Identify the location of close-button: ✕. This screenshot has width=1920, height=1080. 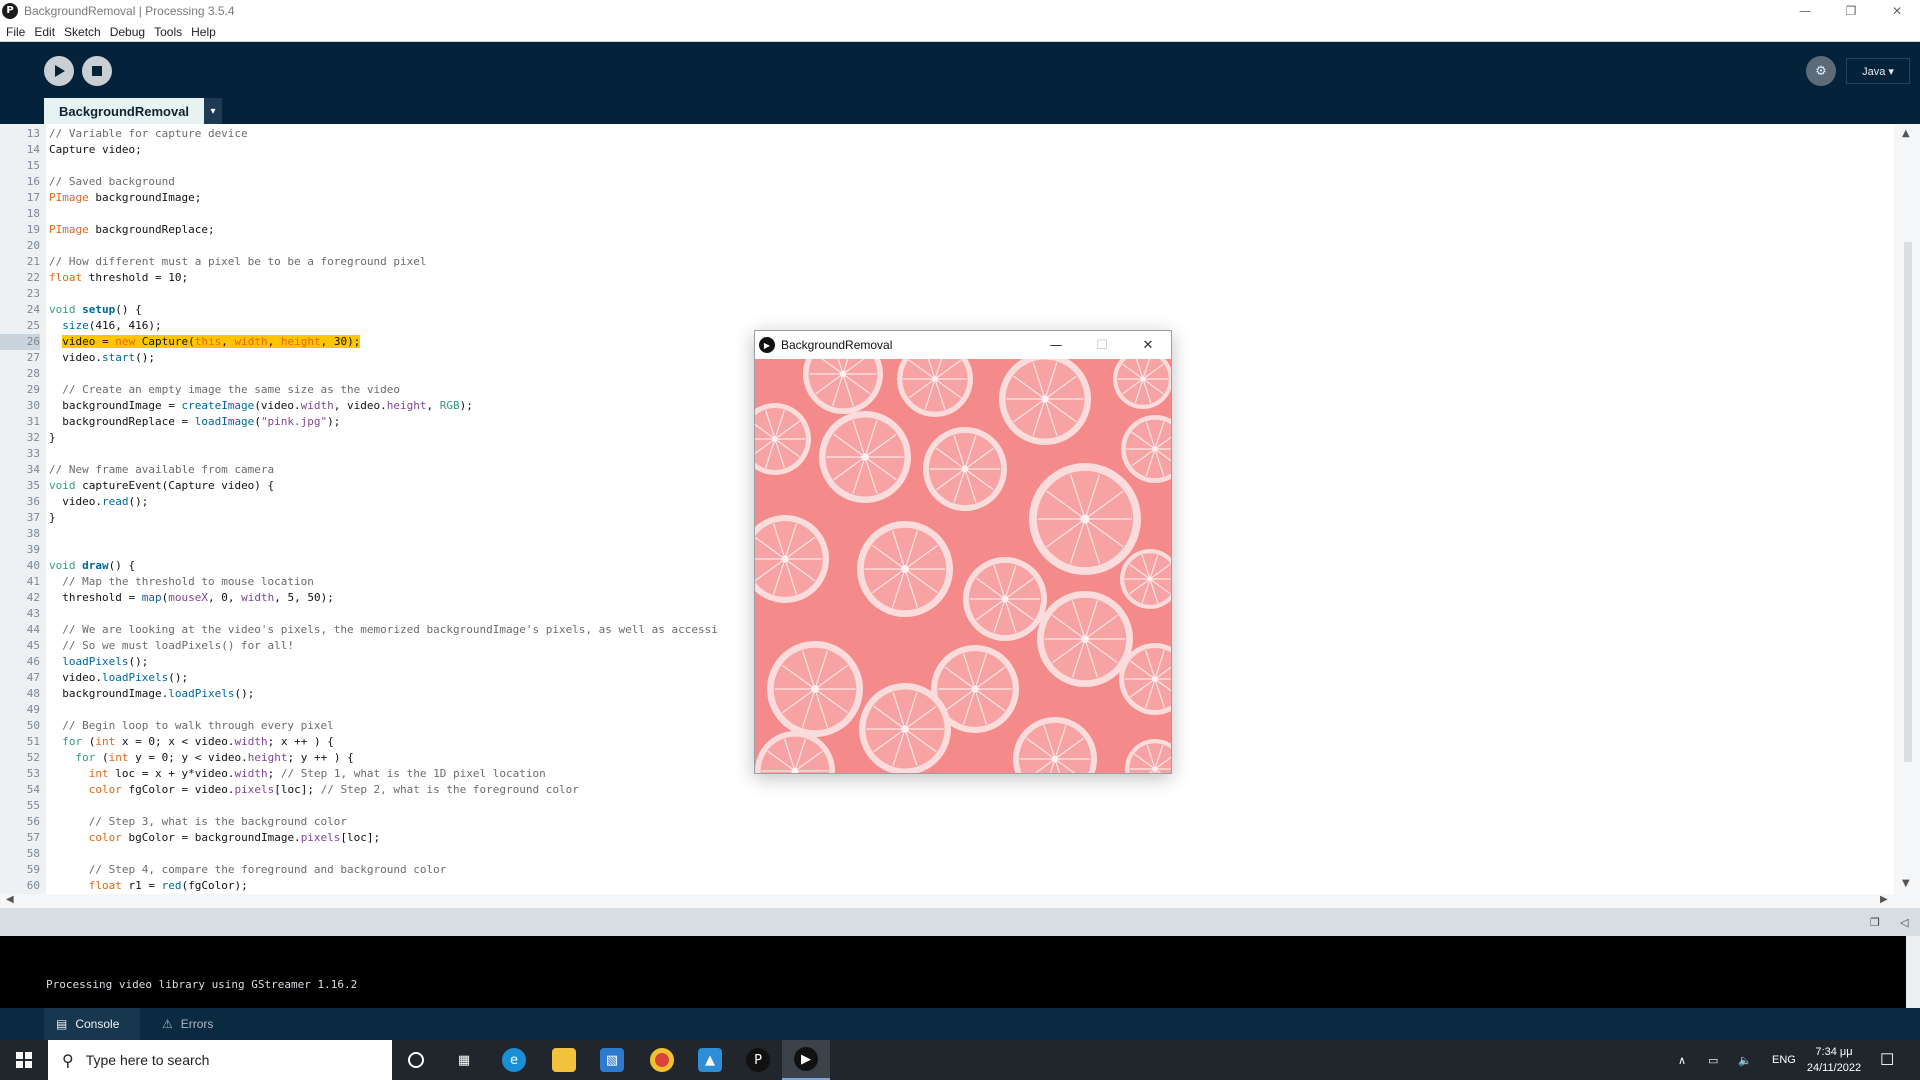
(1897, 11).